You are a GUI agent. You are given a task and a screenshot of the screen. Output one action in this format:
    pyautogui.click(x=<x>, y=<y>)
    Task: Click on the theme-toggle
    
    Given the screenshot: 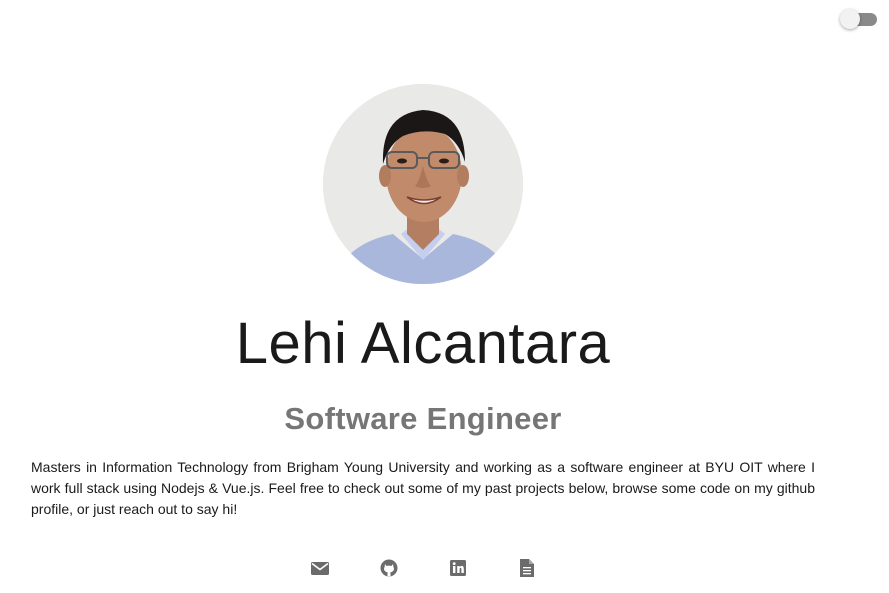 What is the action you would take?
    pyautogui.click(x=859, y=19)
    